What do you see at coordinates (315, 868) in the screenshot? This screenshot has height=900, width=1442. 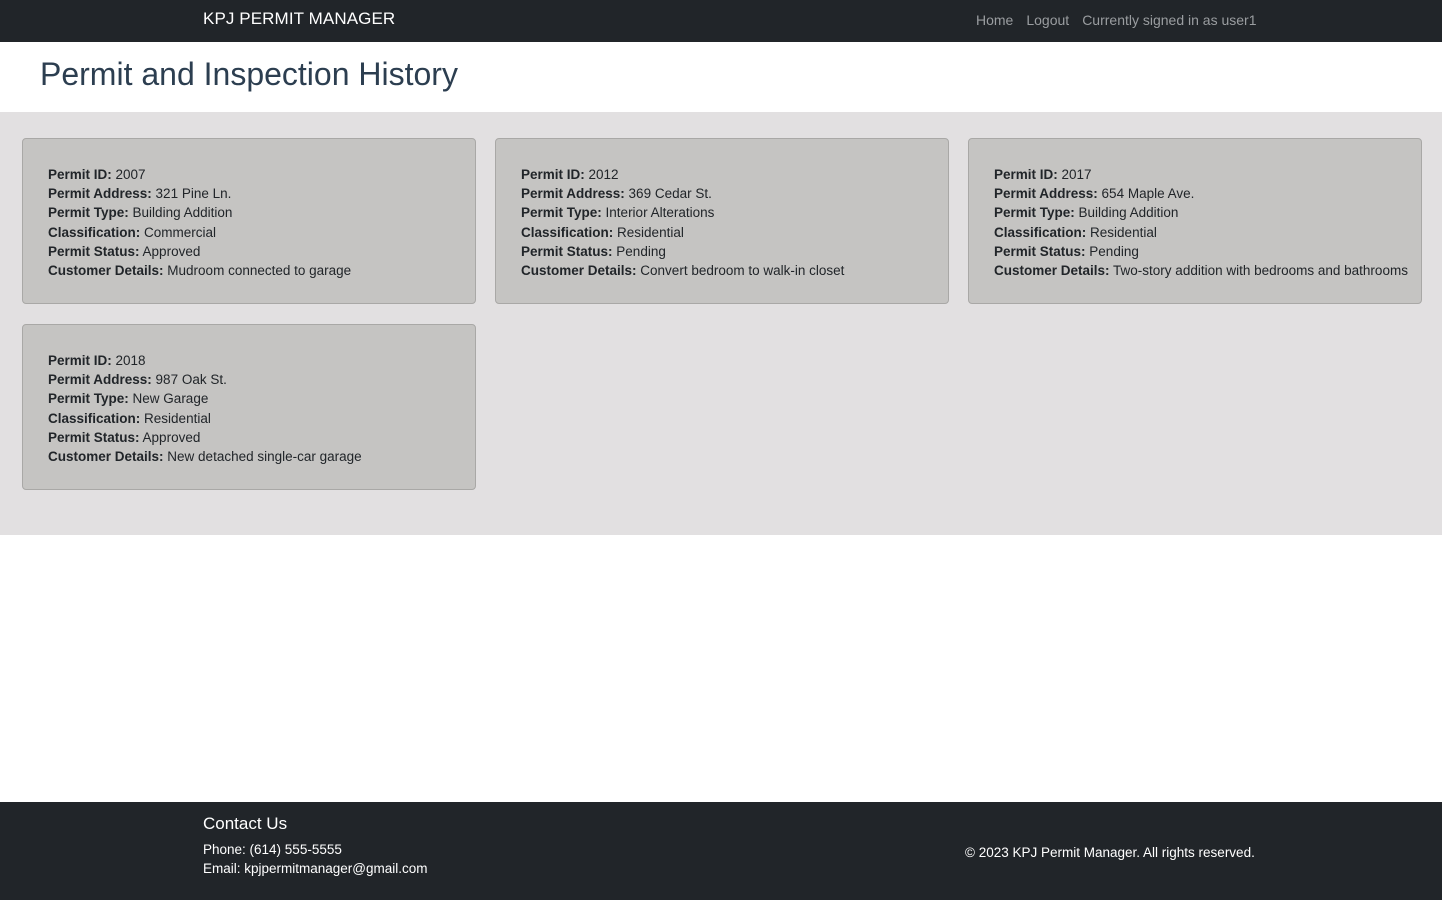 I see `footer-email: Email: kpjpermitmanager@gmail.com` at bounding box center [315, 868].